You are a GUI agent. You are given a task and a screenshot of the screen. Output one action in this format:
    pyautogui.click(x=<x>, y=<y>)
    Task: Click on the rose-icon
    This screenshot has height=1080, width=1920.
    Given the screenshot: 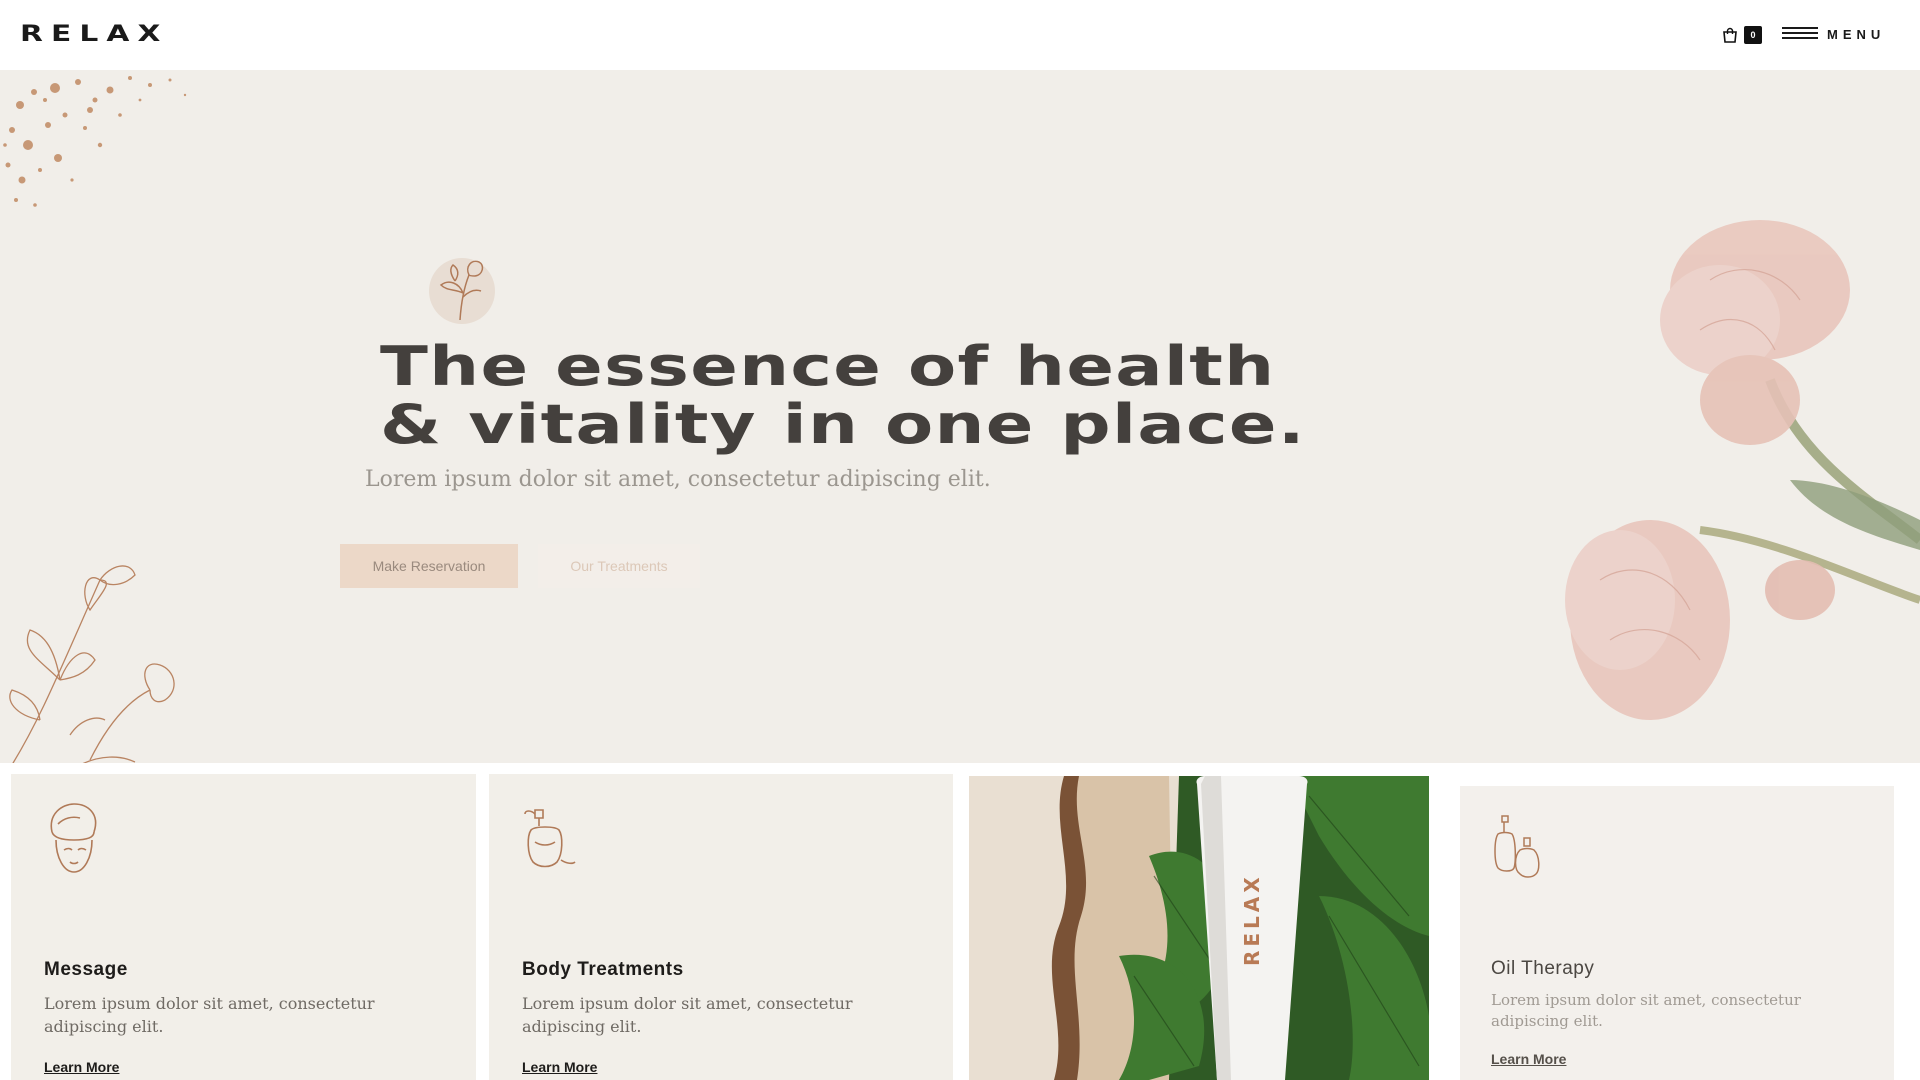 What is the action you would take?
    pyautogui.click(x=462, y=291)
    